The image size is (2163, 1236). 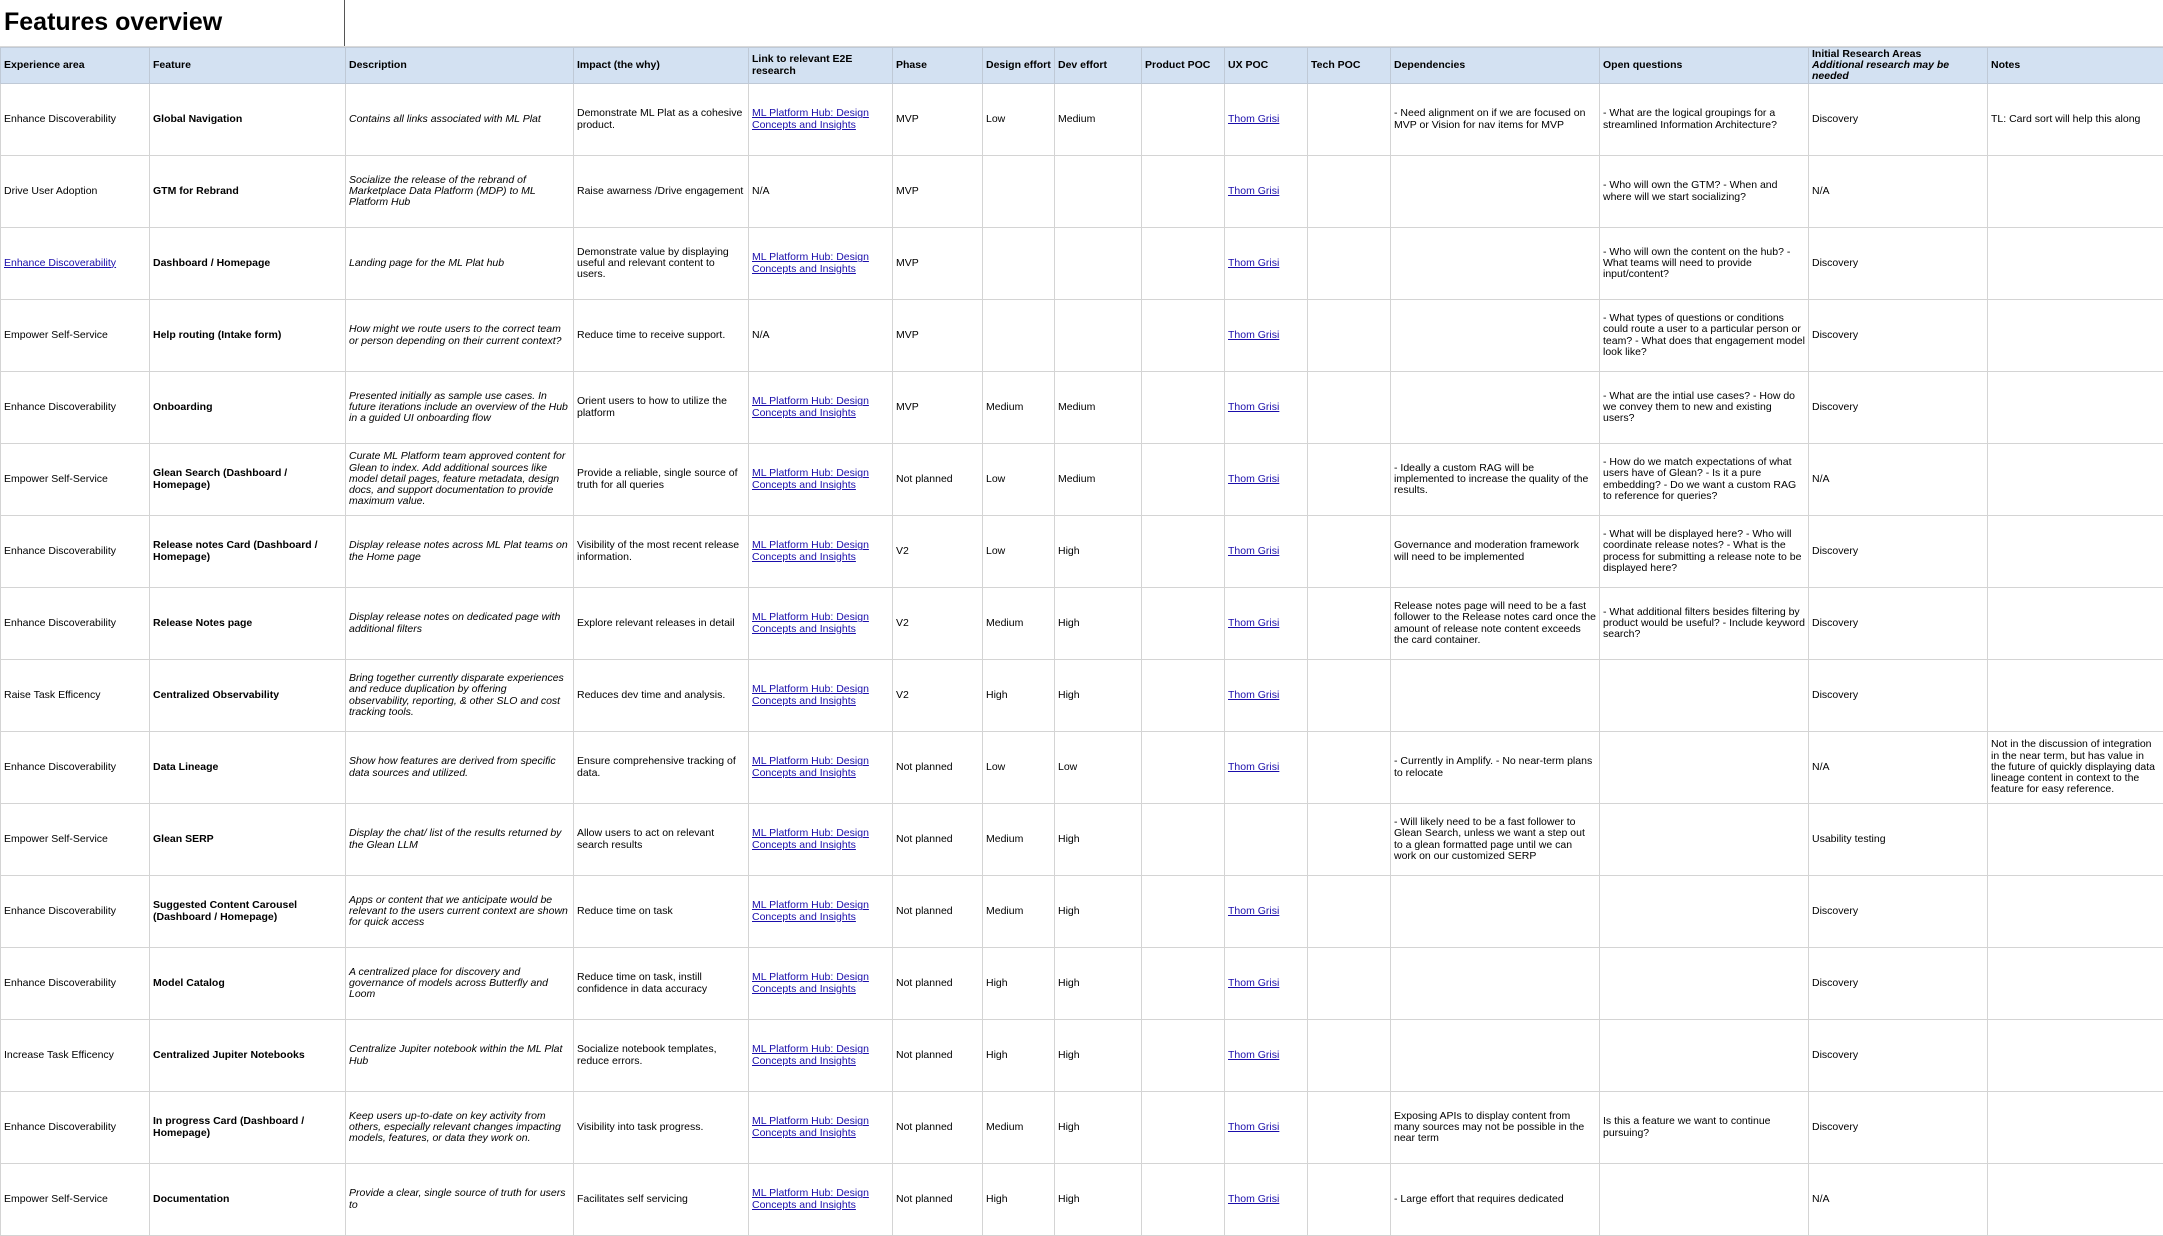 I want to click on cell-experience-area-link: Enhance Discoverability, so click(x=60, y=263).